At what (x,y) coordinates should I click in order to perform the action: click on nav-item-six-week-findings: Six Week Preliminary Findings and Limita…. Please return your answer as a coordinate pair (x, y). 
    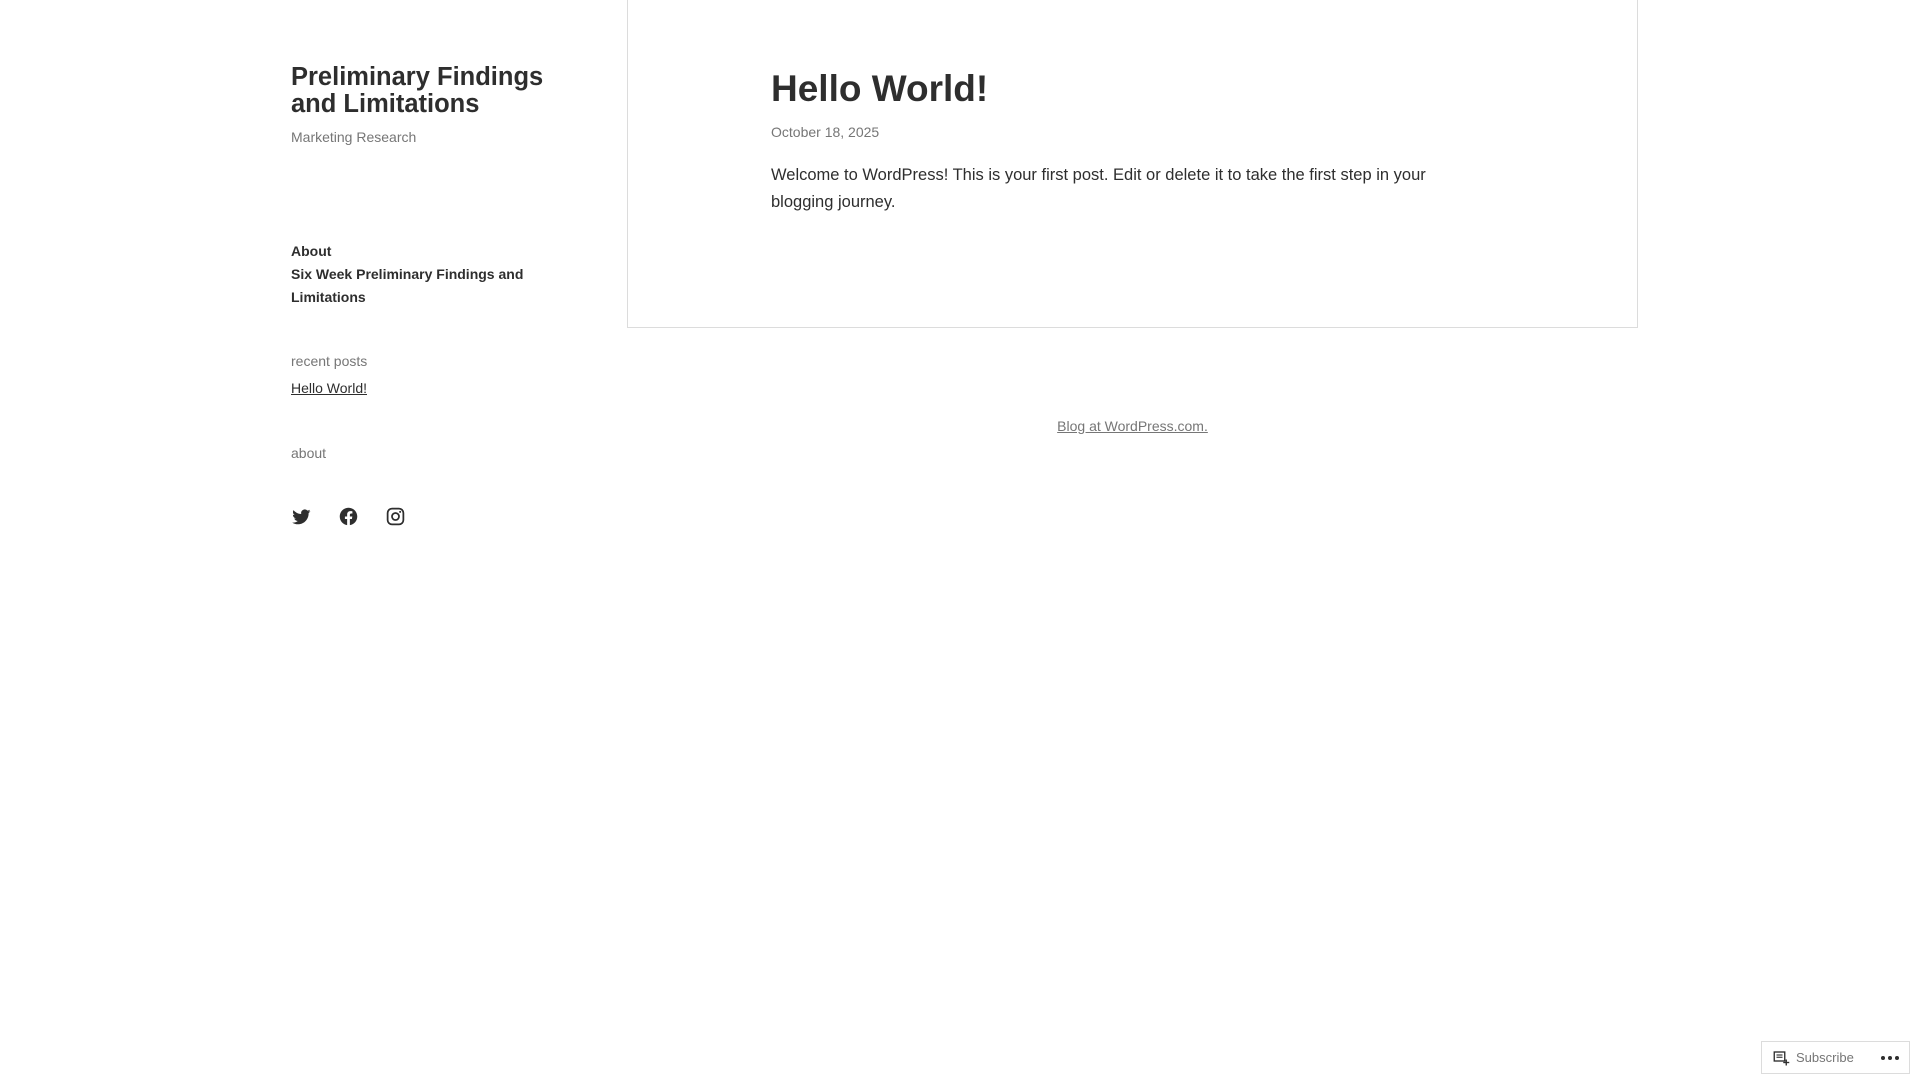
    Looking at the image, I should click on (436, 286).